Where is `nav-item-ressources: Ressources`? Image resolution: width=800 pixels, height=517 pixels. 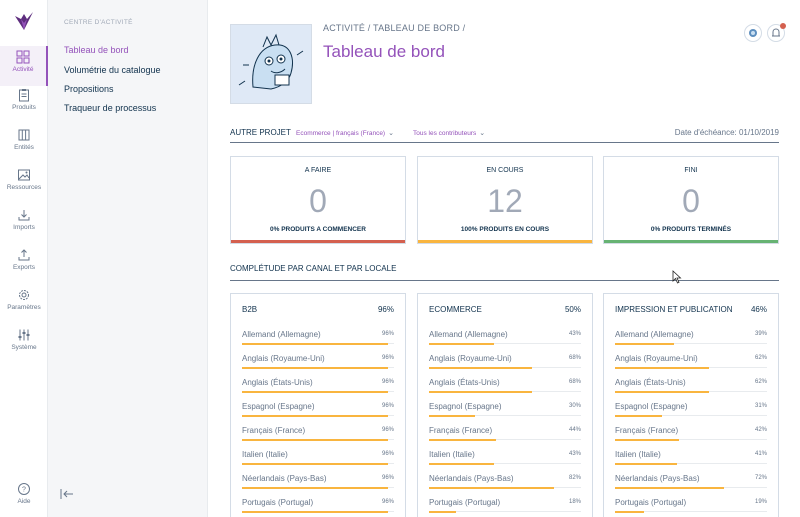 nav-item-ressources: Ressources is located at coordinates (24, 186).